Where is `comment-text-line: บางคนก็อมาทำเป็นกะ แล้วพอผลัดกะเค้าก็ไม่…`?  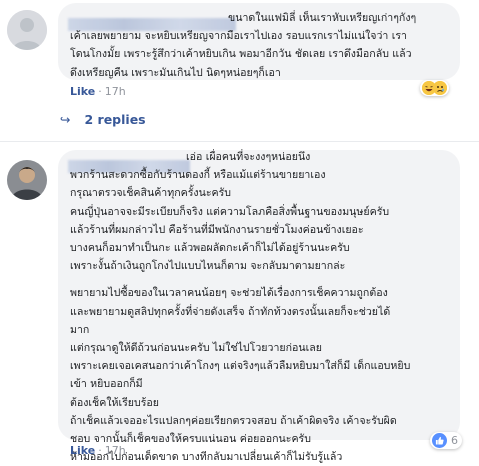 comment-text-line: บางคนก็อมาทำเป็นกะ แล้วพอผลัดกะเค้าก็ไม่… is located at coordinates (210, 248).